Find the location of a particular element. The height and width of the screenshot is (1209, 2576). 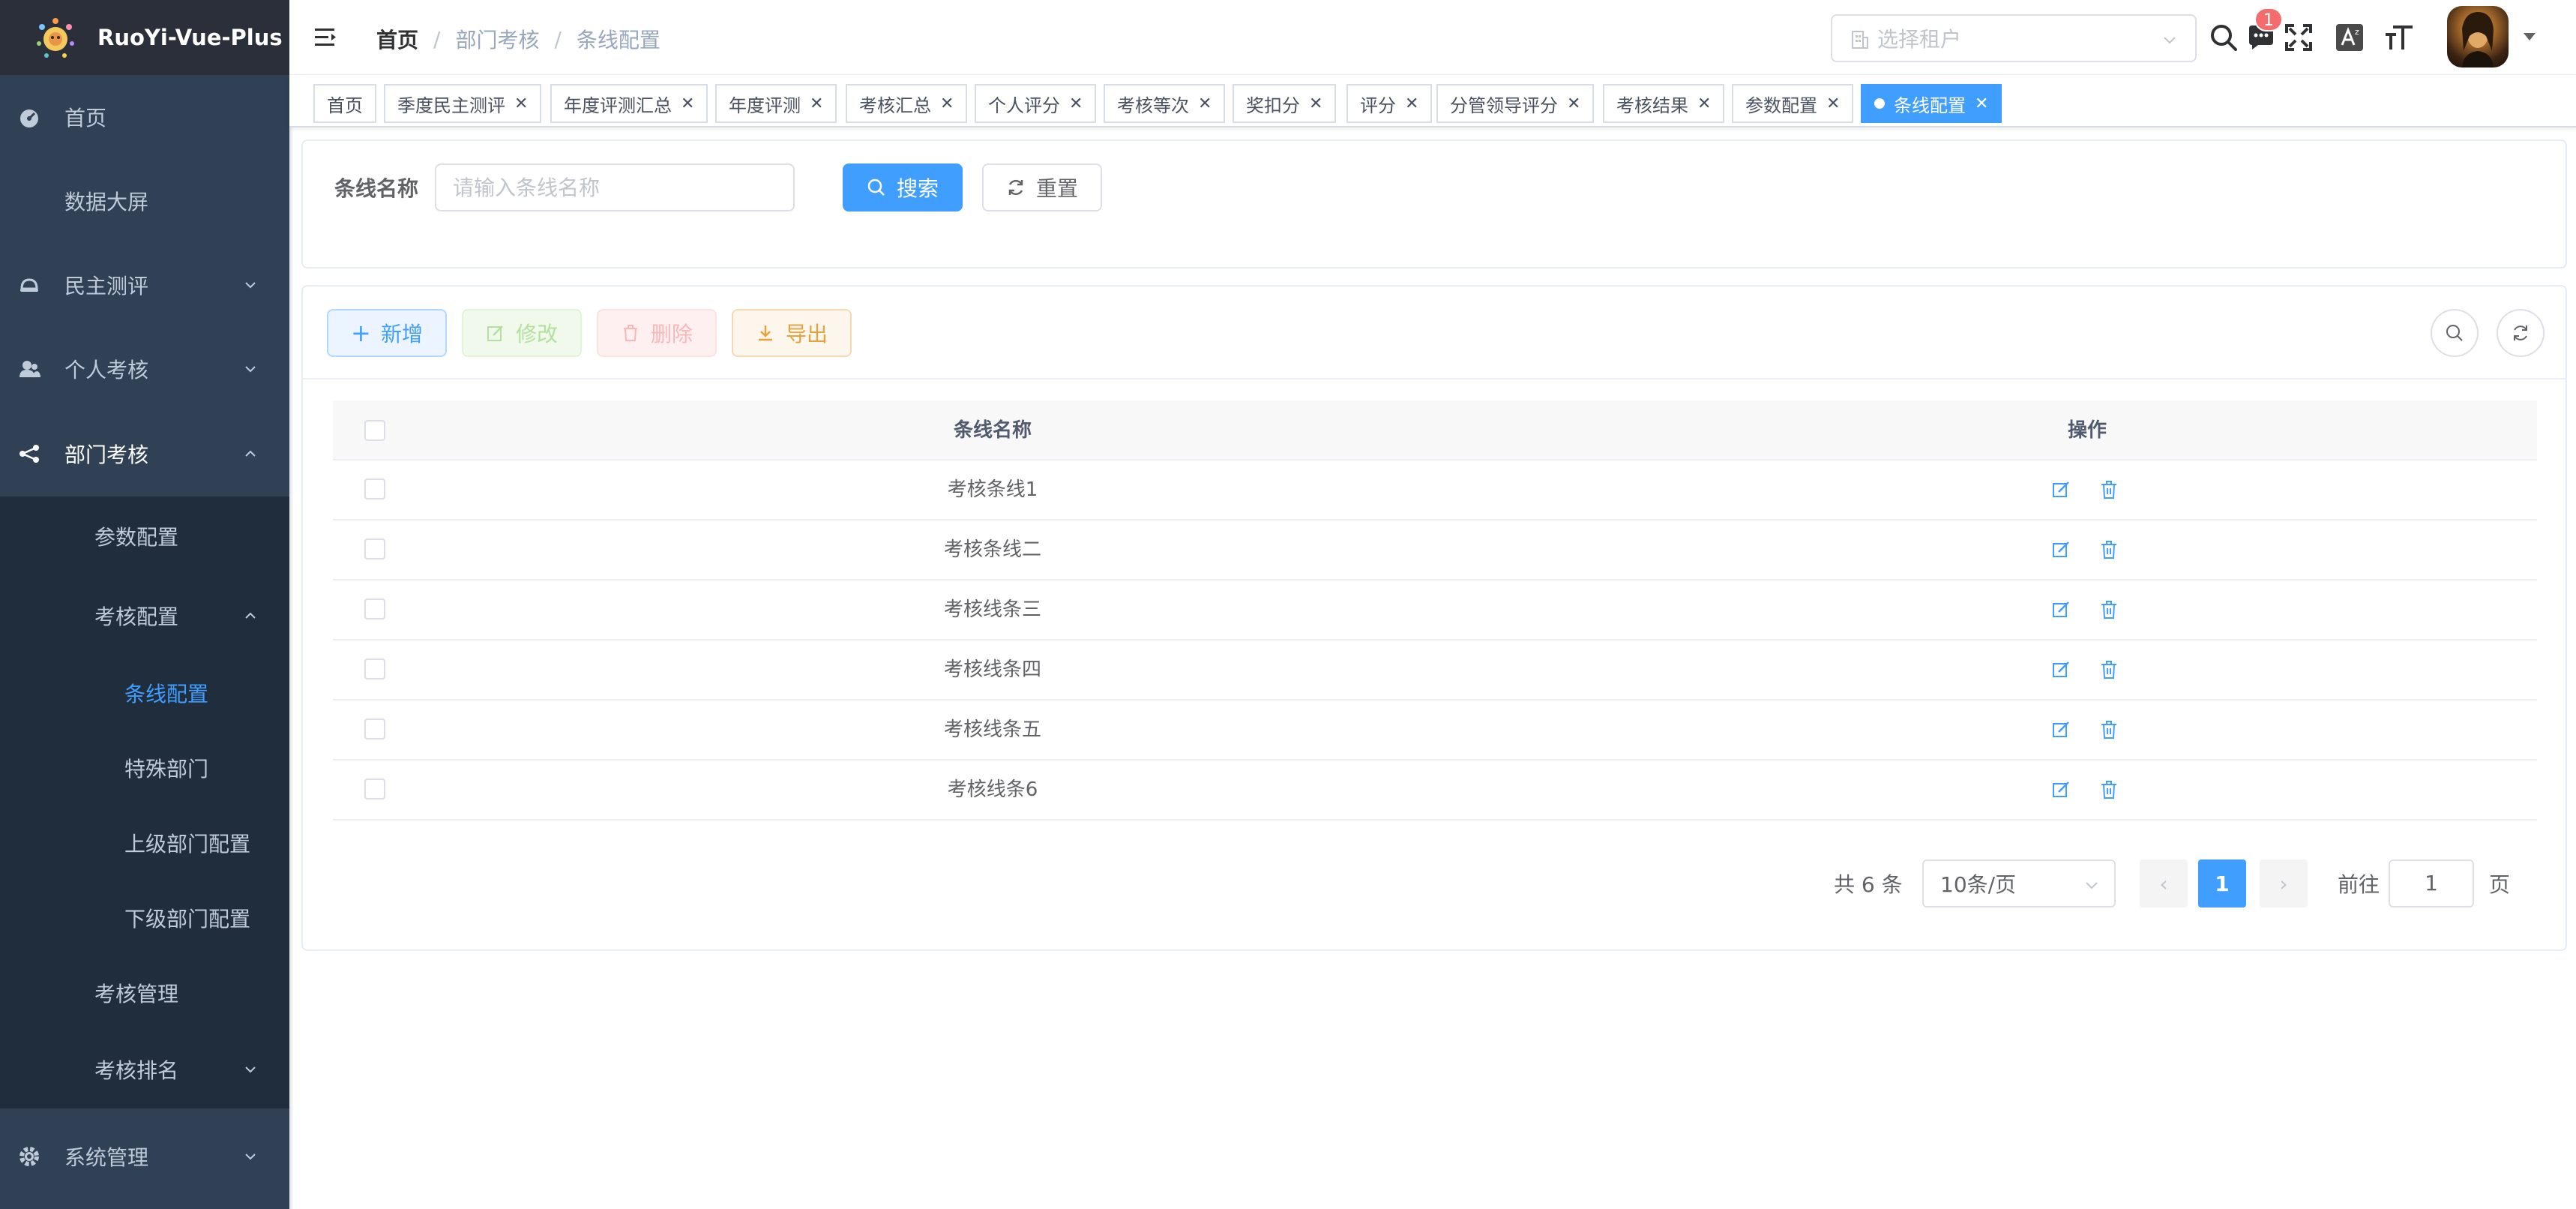

active-dot-icon is located at coordinates (1880, 103).